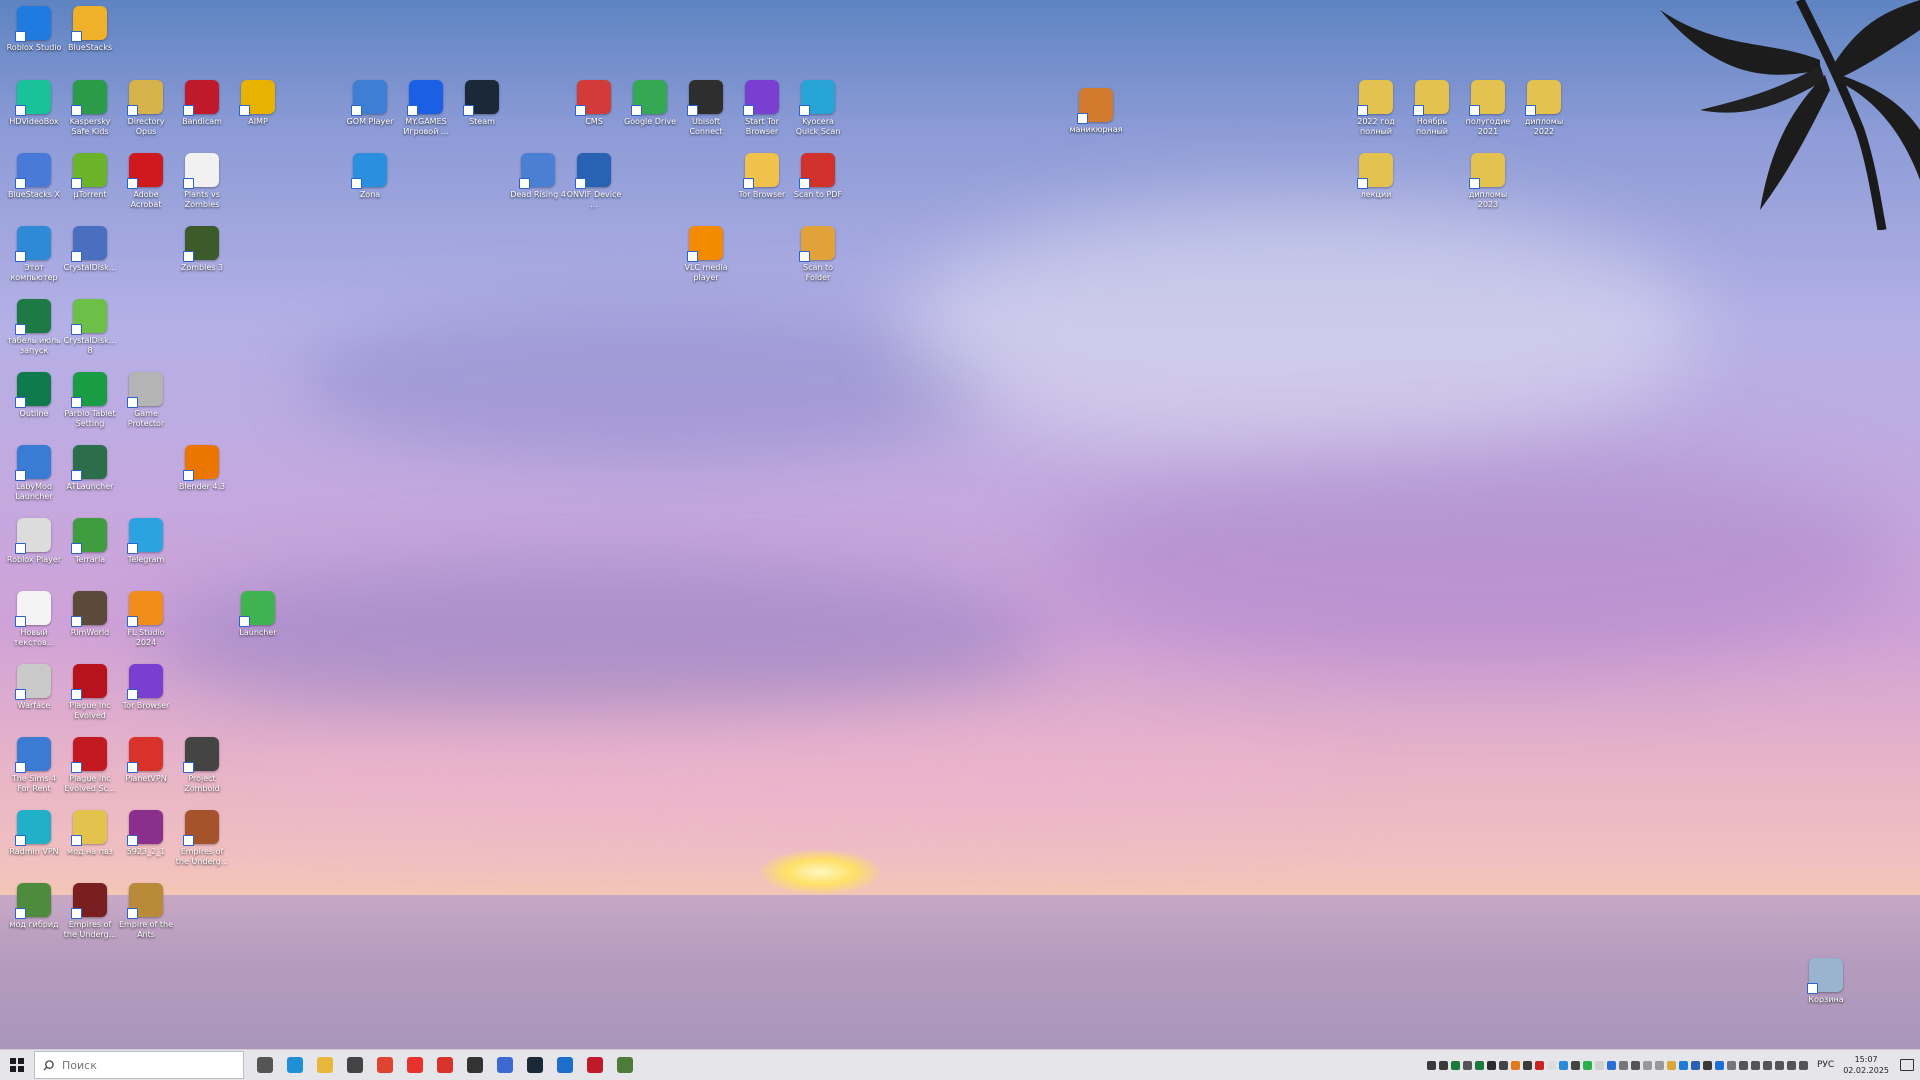 This screenshot has width=1920, height=1080. I want to click on desktop-icon: Scan to PDF, so click(818, 176).